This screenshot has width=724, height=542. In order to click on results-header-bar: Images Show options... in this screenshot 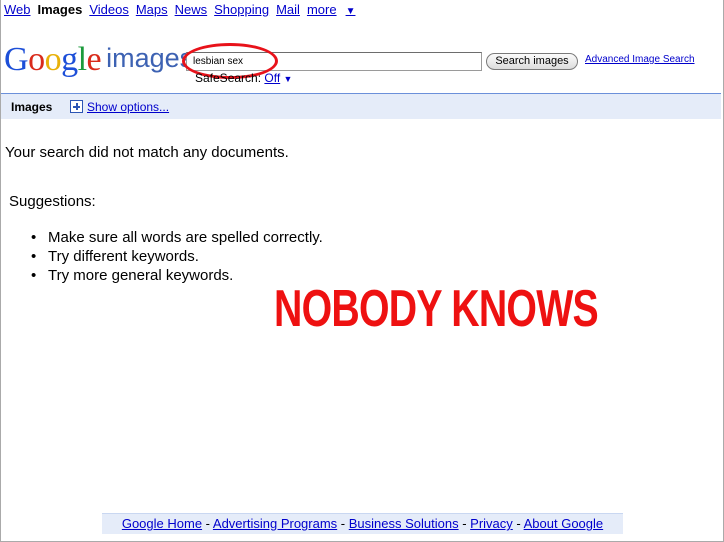, I will do `click(361, 106)`.